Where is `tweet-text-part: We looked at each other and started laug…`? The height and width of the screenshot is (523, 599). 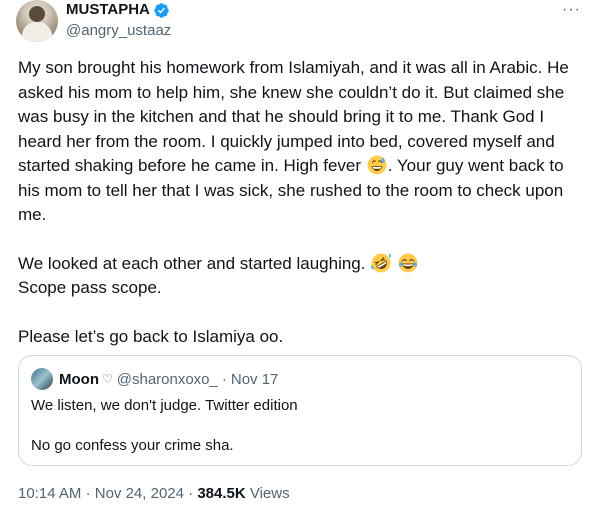 tweet-text-part: We looked at each other and started laug… is located at coordinates (192, 263).